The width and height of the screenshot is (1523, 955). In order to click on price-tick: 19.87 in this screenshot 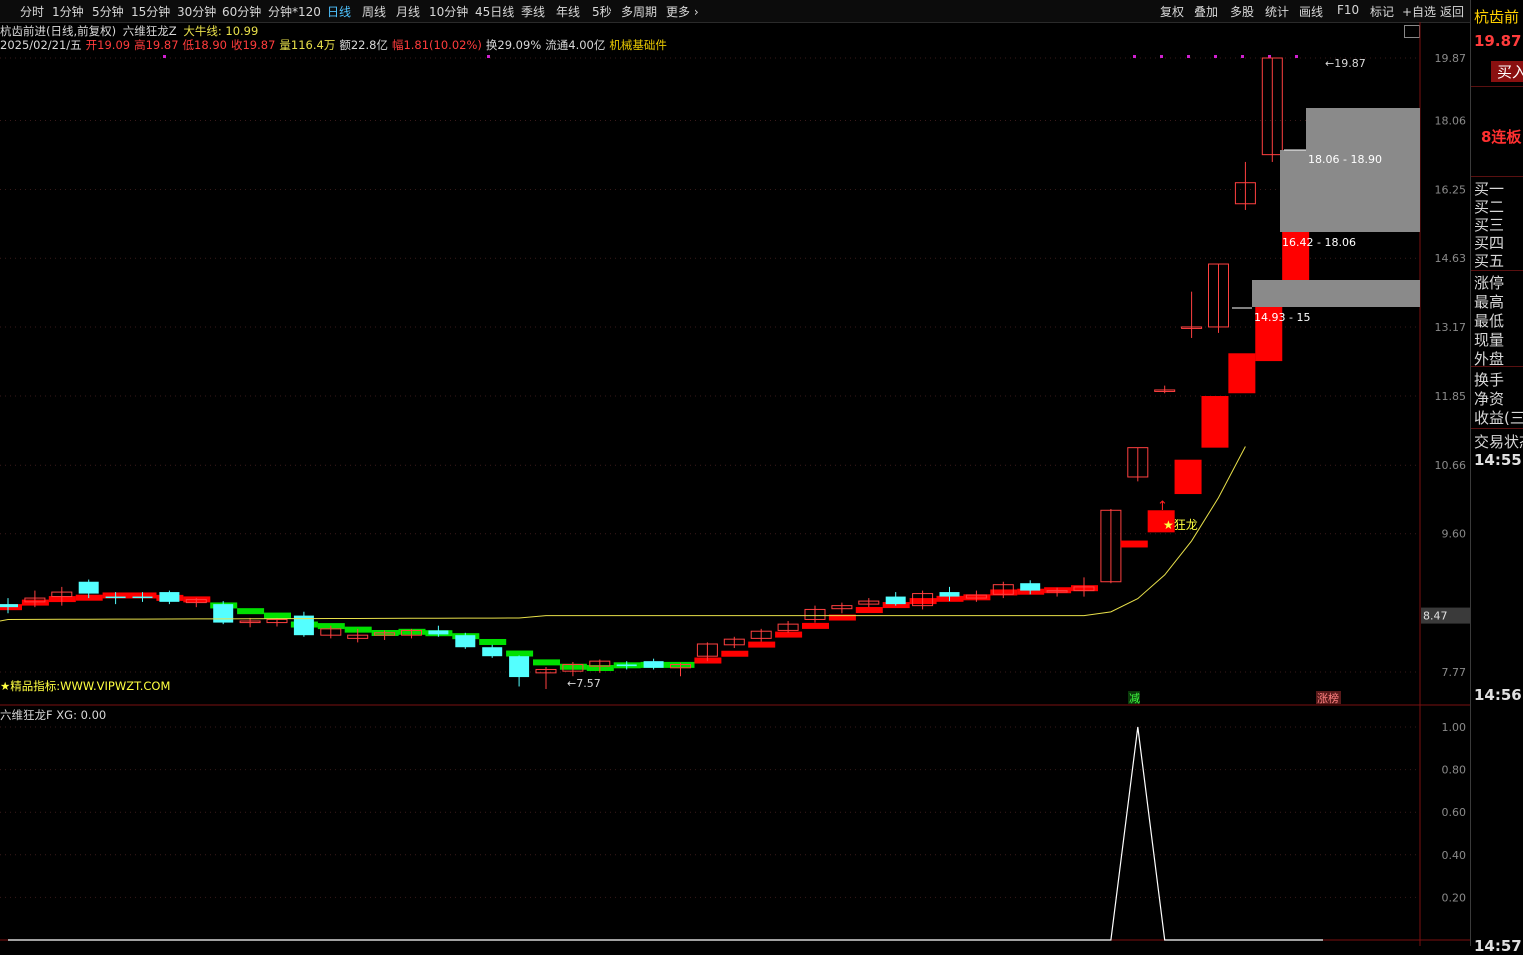, I will do `click(1451, 58)`.